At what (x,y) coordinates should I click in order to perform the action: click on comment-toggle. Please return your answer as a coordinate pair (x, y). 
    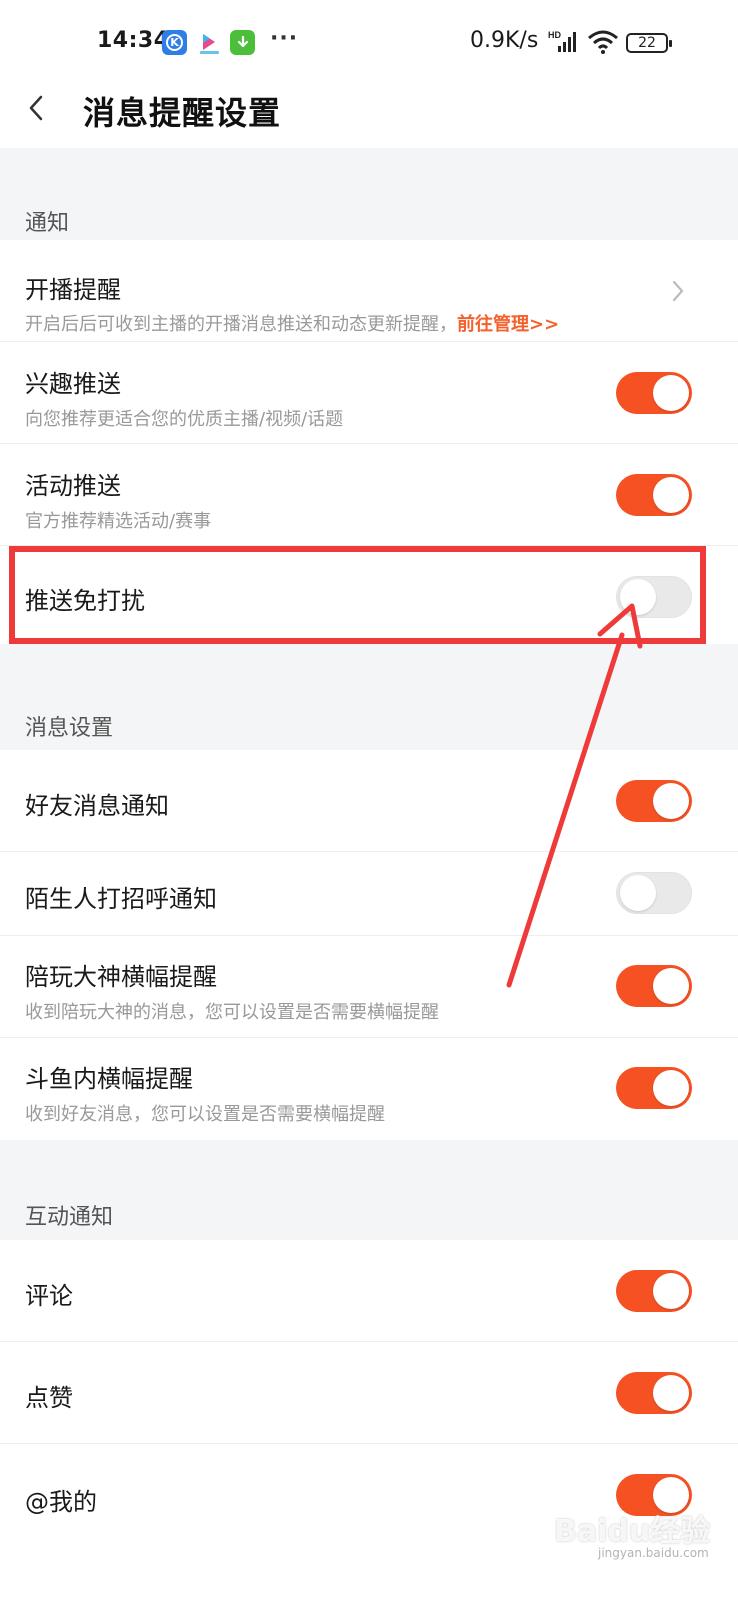
    Looking at the image, I should click on (654, 1291).